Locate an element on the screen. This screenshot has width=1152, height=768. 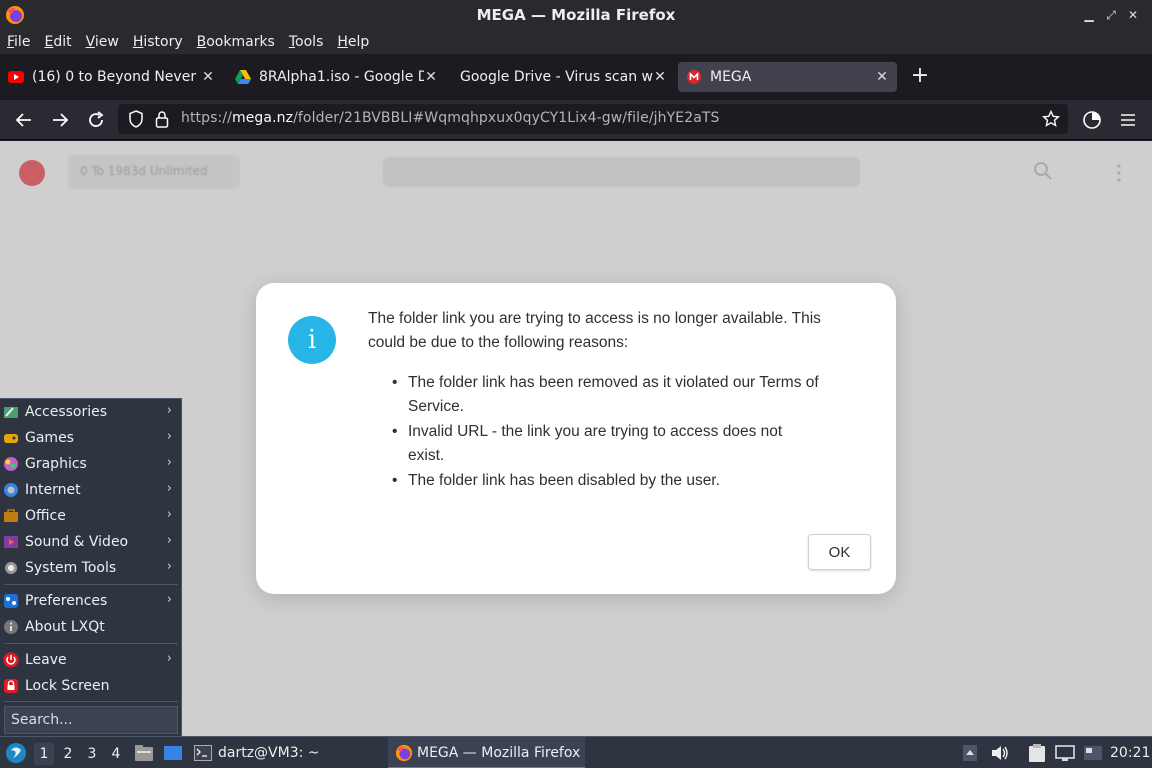
ok-button: OK is located at coordinates (839, 552).